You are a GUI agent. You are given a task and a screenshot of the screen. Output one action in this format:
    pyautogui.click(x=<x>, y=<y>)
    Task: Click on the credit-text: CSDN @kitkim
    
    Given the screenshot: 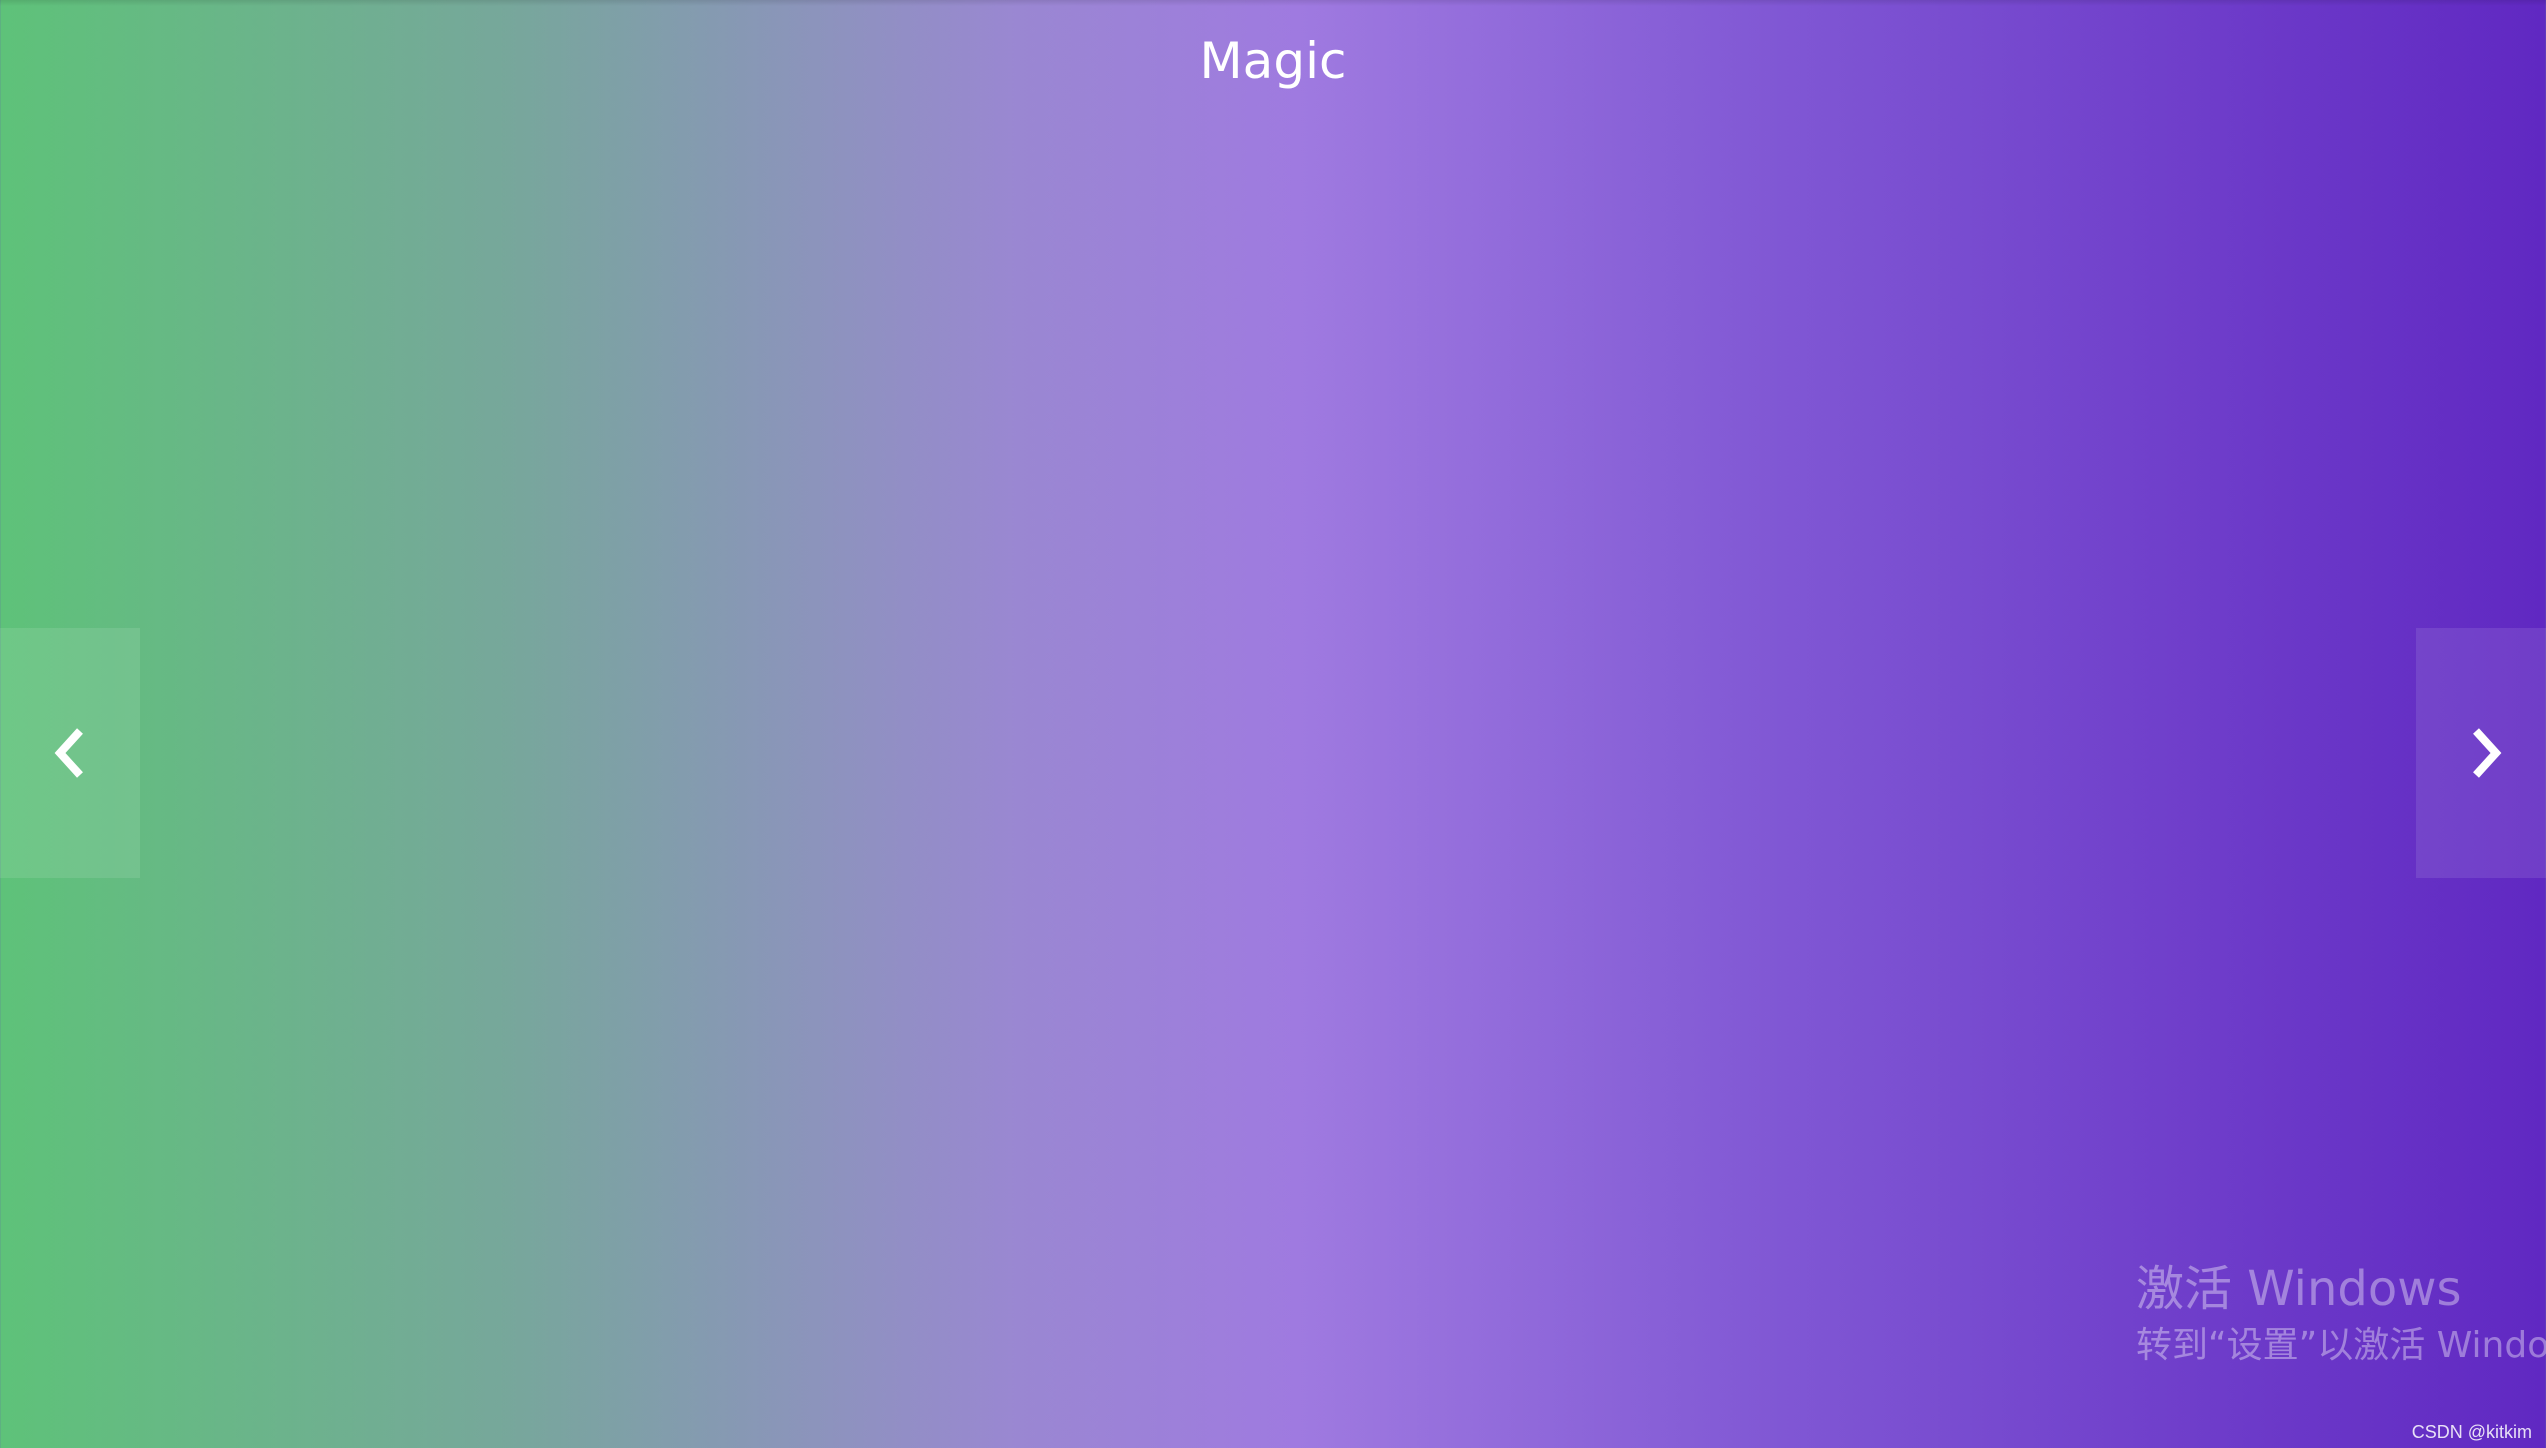 What is the action you would take?
    pyautogui.click(x=2471, y=1432)
    